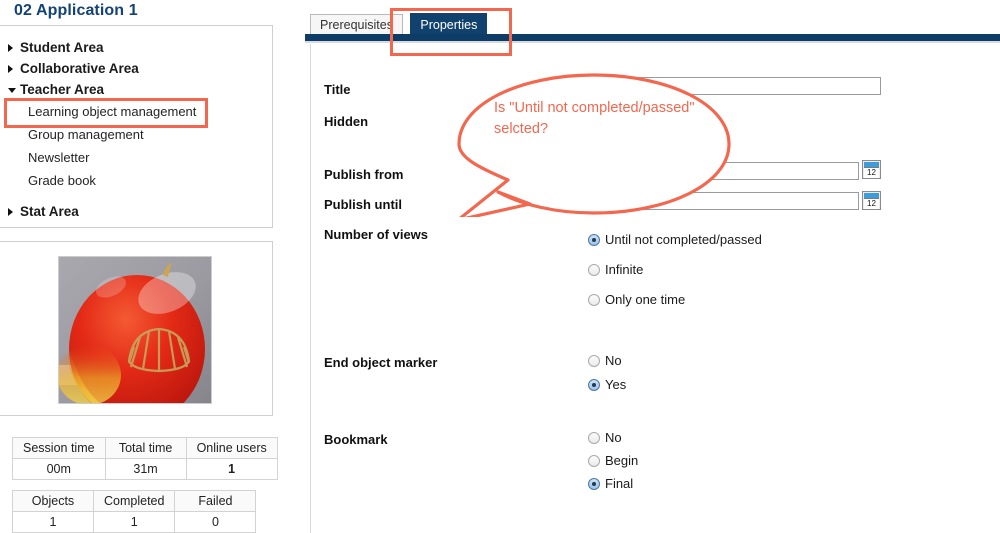  What do you see at coordinates (53, 522) in the screenshot?
I see `cell-objects: 1` at bounding box center [53, 522].